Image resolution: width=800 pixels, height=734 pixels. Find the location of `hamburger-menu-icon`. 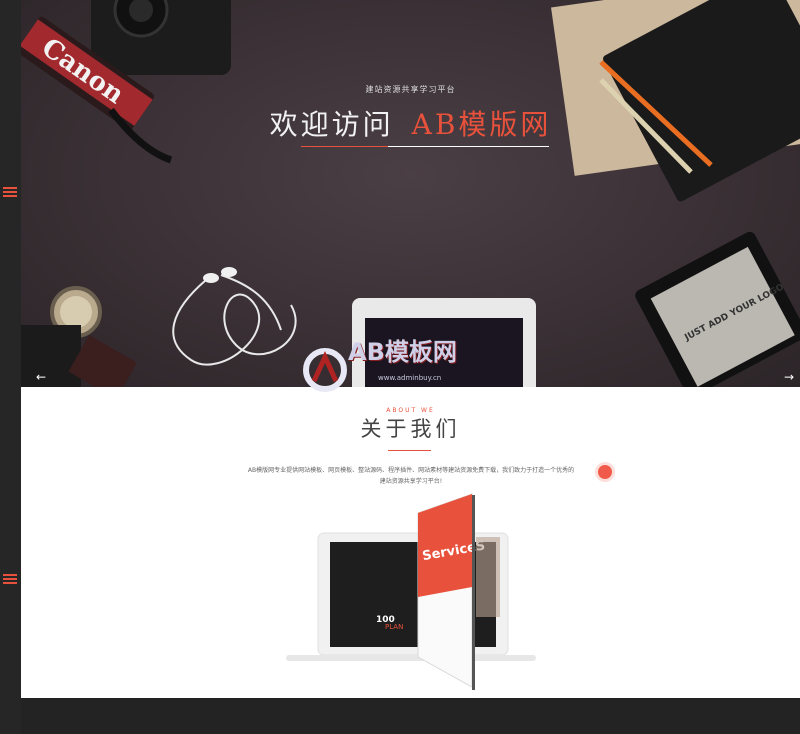

hamburger-menu-icon is located at coordinates (10, 192).